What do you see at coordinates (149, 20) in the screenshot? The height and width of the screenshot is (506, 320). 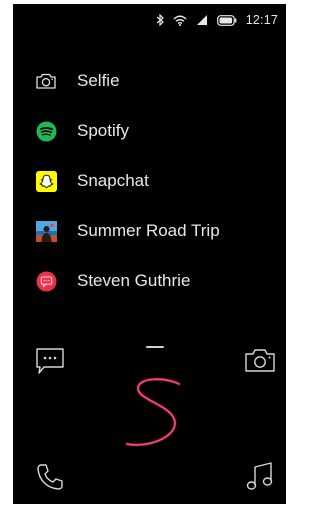 I see `status-bar: 12:17` at bounding box center [149, 20].